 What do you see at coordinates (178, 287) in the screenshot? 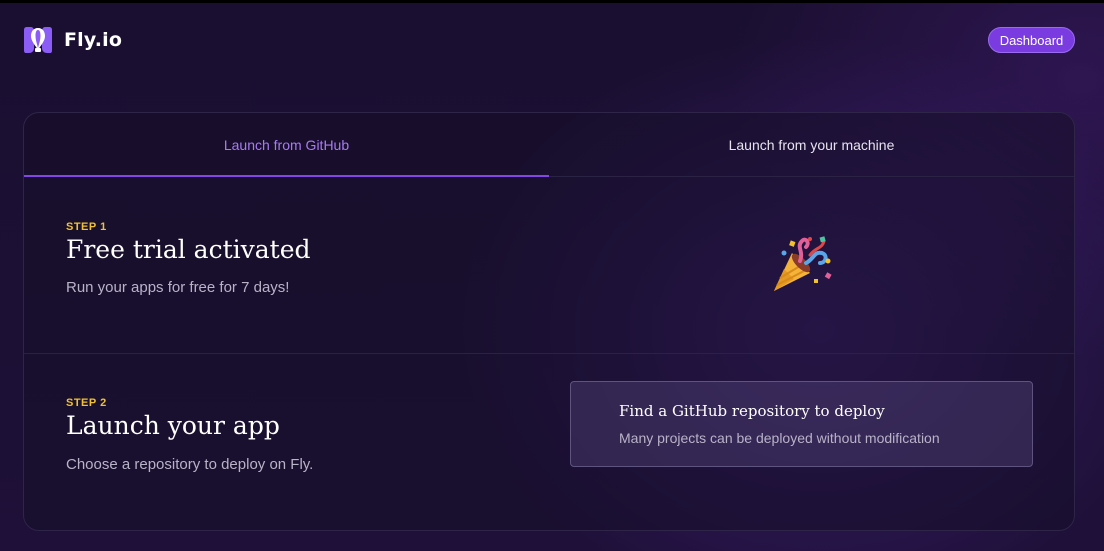
I see `step-1-description: Run your apps for free for 7 days!` at bounding box center [178, 287].